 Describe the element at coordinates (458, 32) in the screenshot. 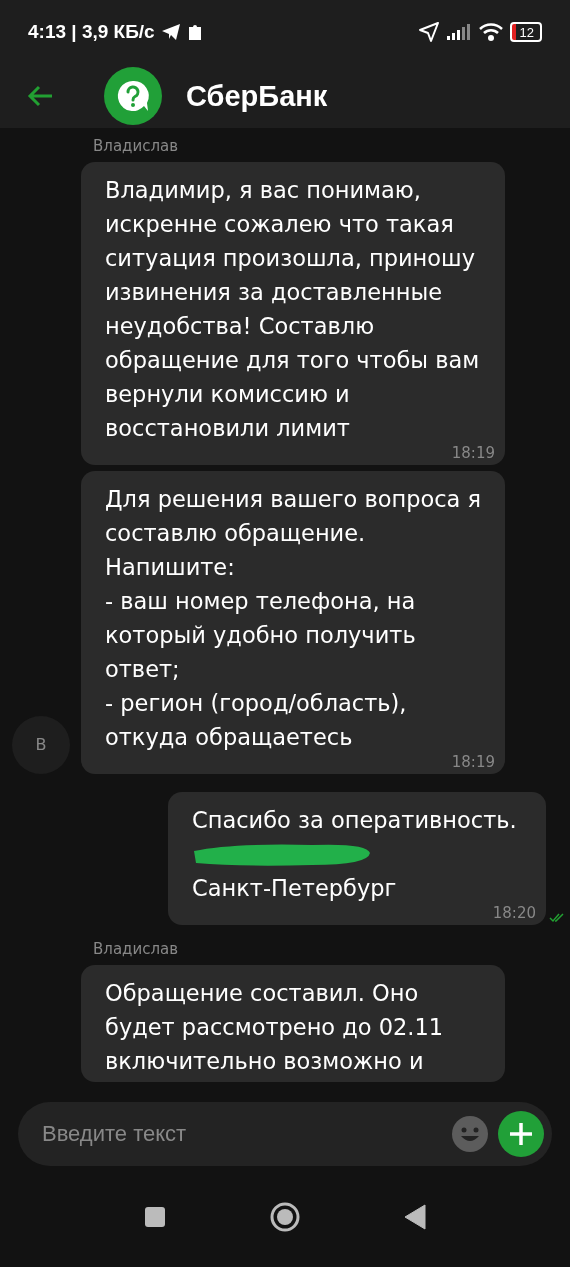

I see `signal-icon` at that location.